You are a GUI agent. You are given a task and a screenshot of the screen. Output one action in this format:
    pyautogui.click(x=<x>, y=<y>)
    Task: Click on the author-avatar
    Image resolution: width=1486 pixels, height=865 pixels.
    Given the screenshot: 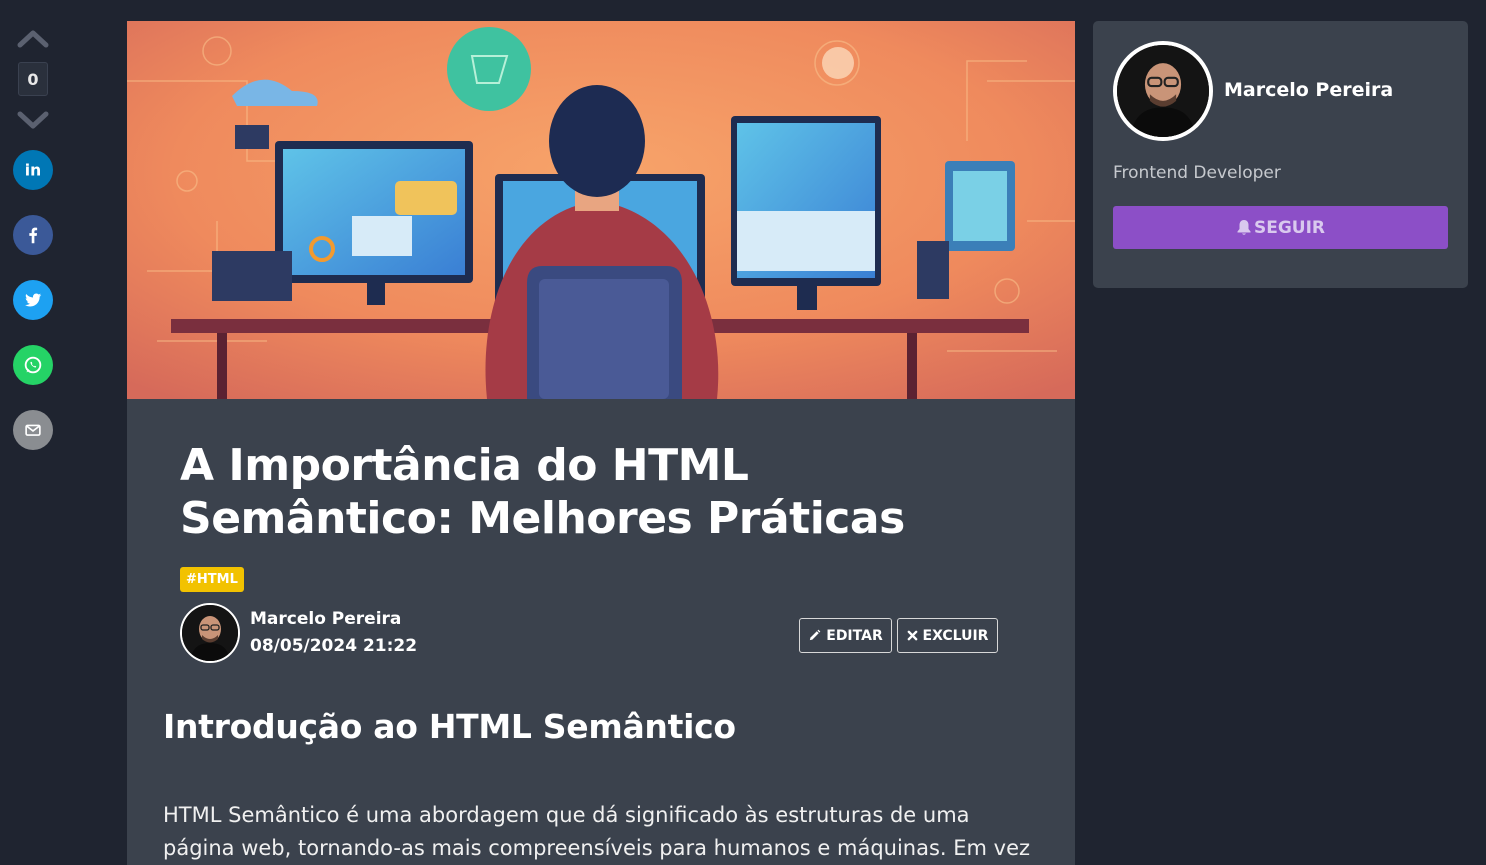 What is the action you would take?
    pyautogui.click(x=210, y=633)
    